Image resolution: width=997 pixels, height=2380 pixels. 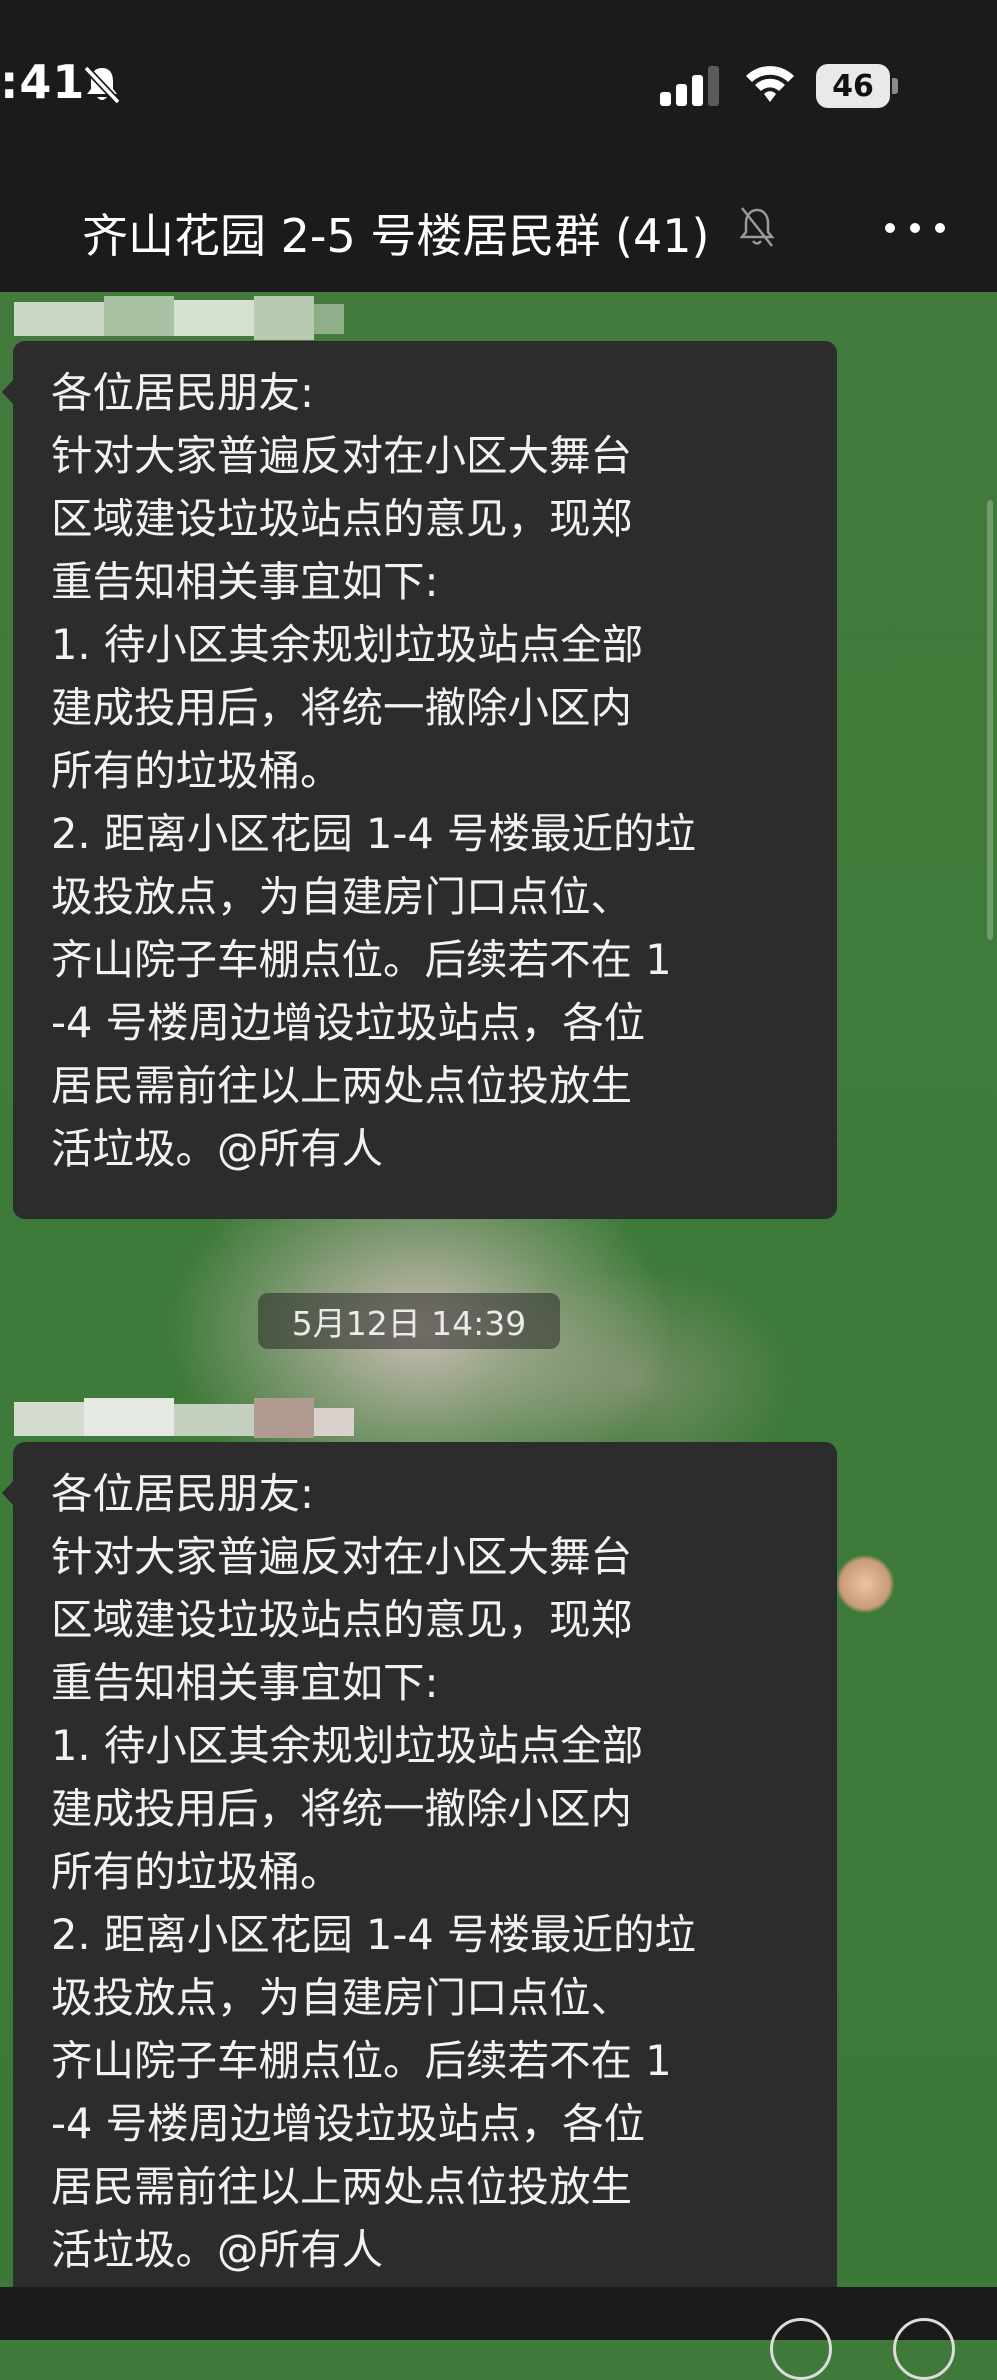 What do you see at coordinates (102, 85) in the screenshot?
I see `bell-off-icon` at bounding box center [102, 85].